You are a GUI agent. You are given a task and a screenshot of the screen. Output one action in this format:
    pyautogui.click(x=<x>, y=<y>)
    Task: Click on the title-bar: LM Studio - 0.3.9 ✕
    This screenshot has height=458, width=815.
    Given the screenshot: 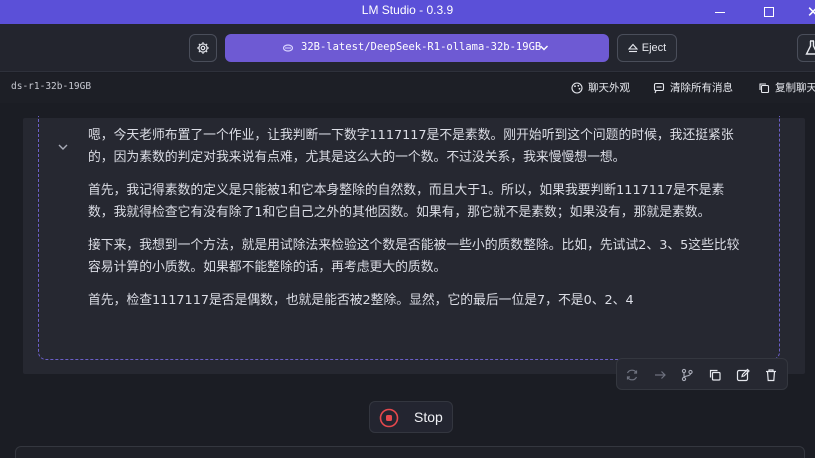 What is the action you would take?
    pyautogui.click(x=407, y=12)
    